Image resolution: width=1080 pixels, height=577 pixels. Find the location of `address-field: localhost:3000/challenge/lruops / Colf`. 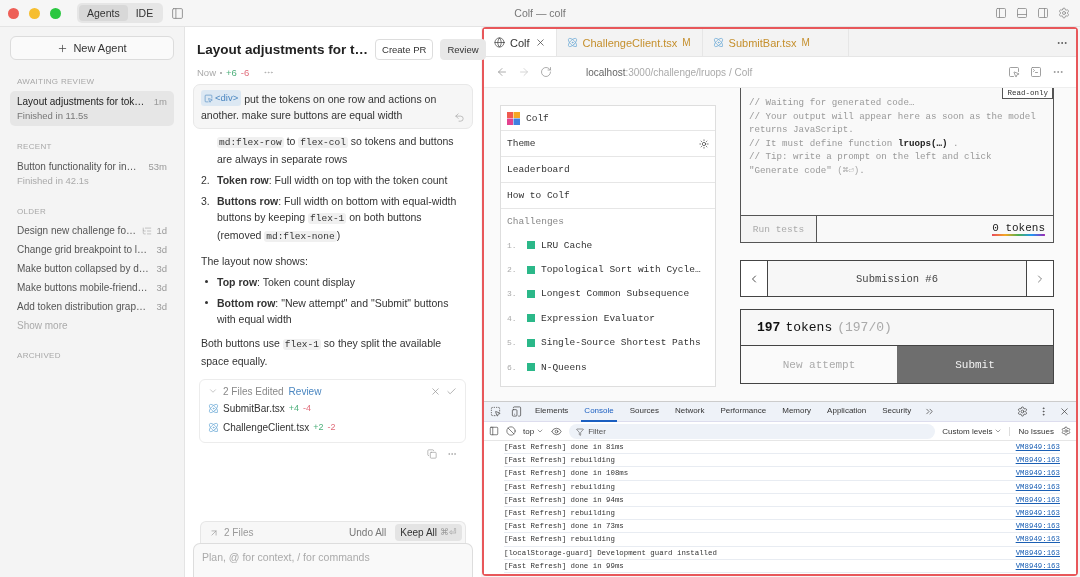

address-field: localhost:3000/challenge/lruops / Colf is located at coordinates (792, 72).